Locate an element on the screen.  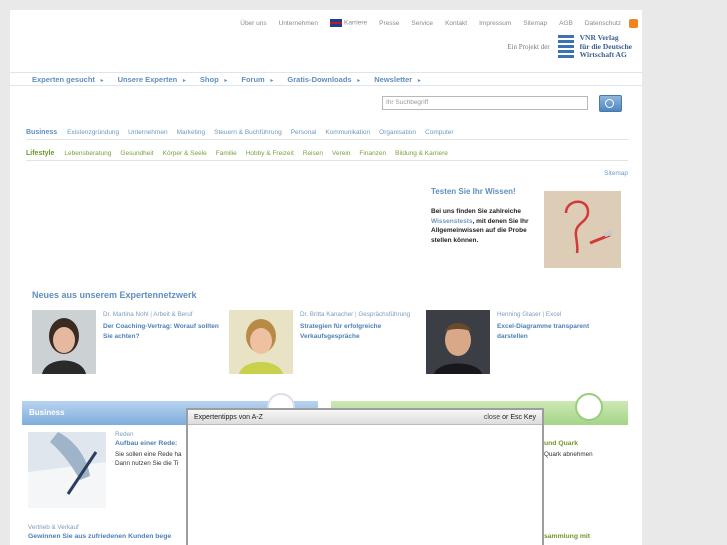
category-link: Arbeit & Beruf is located at coordinates (172, 314).